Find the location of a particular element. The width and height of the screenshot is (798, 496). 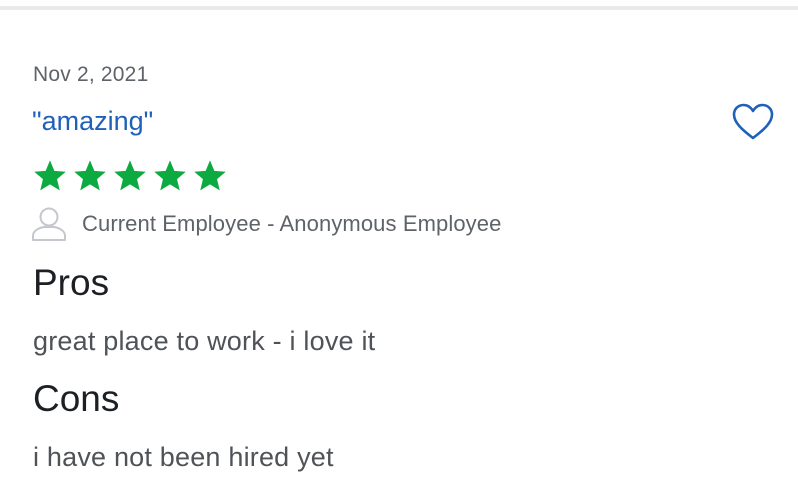

top-divider is located at coordinates (399, 5).